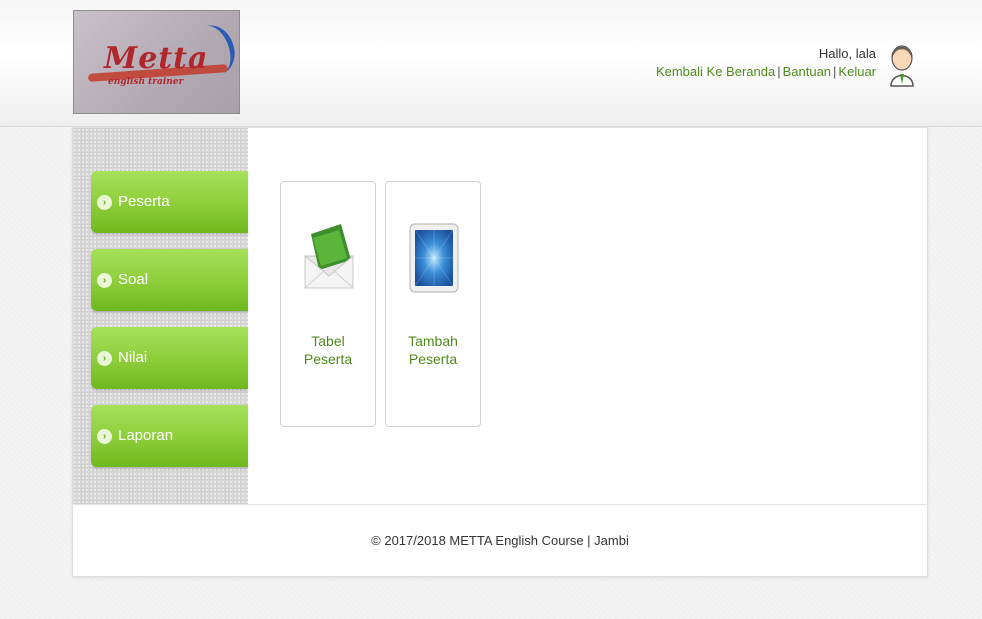  I want to click on help-link: Bantuan, so click(807, 71).